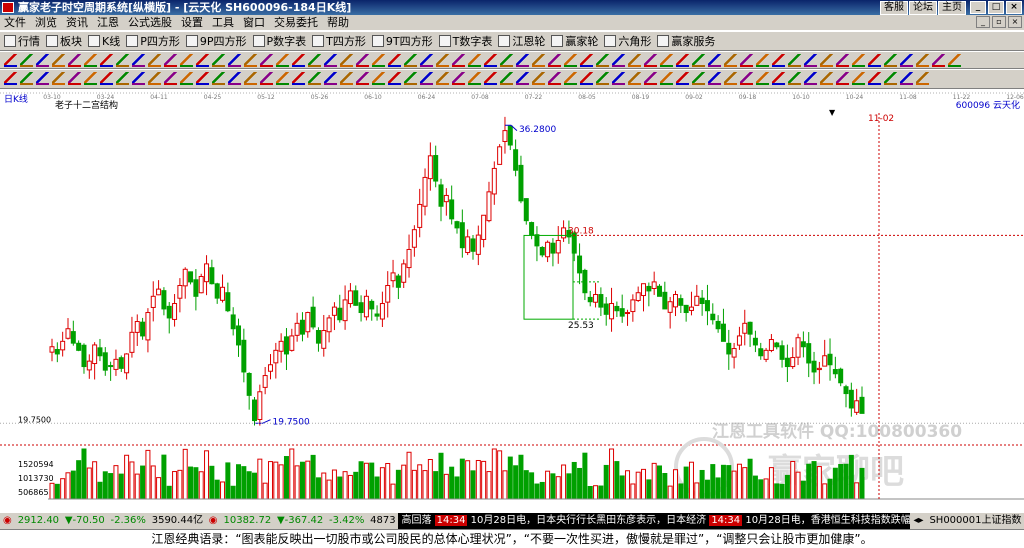 This screenshot has height=548, width=1024. Describe the element at coordinates (90, 60) in the screenshot. I see `draw-tool-6-icon` at that location.